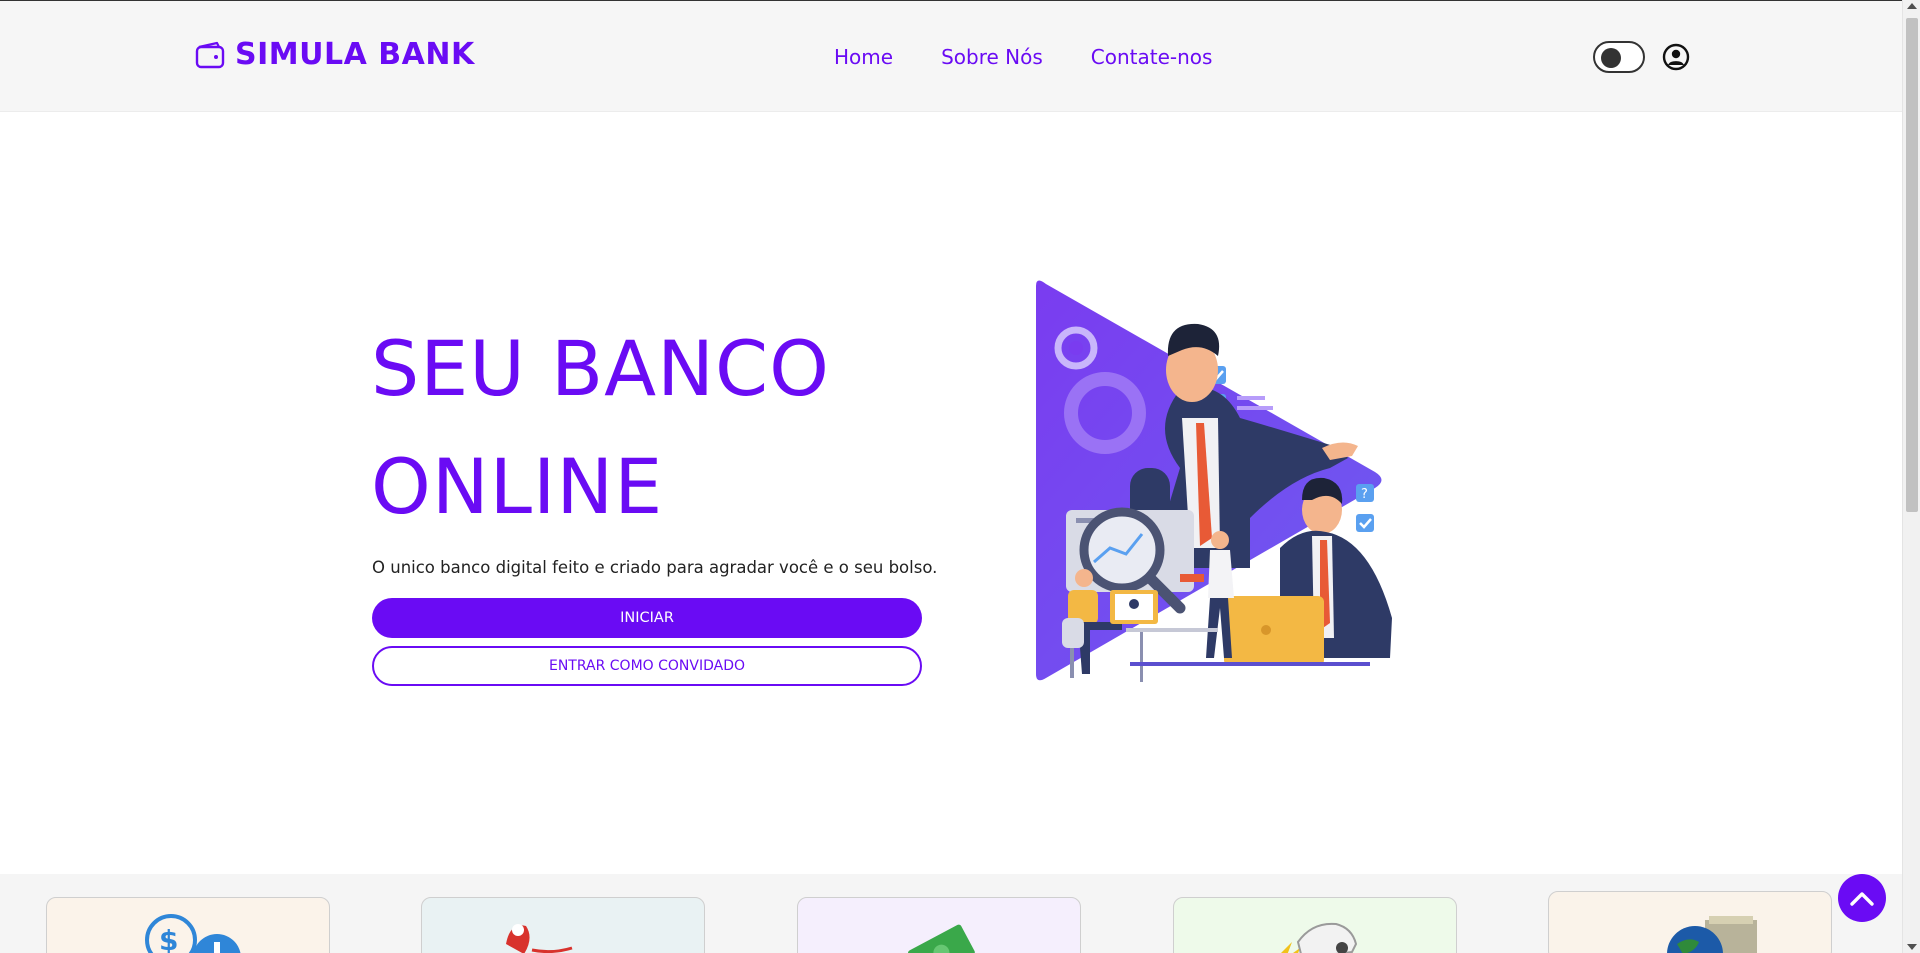  Describe the element at coordinates (600, 368) in the screenshot. I see `hero-title-line1: SEU BANCO` at that location.